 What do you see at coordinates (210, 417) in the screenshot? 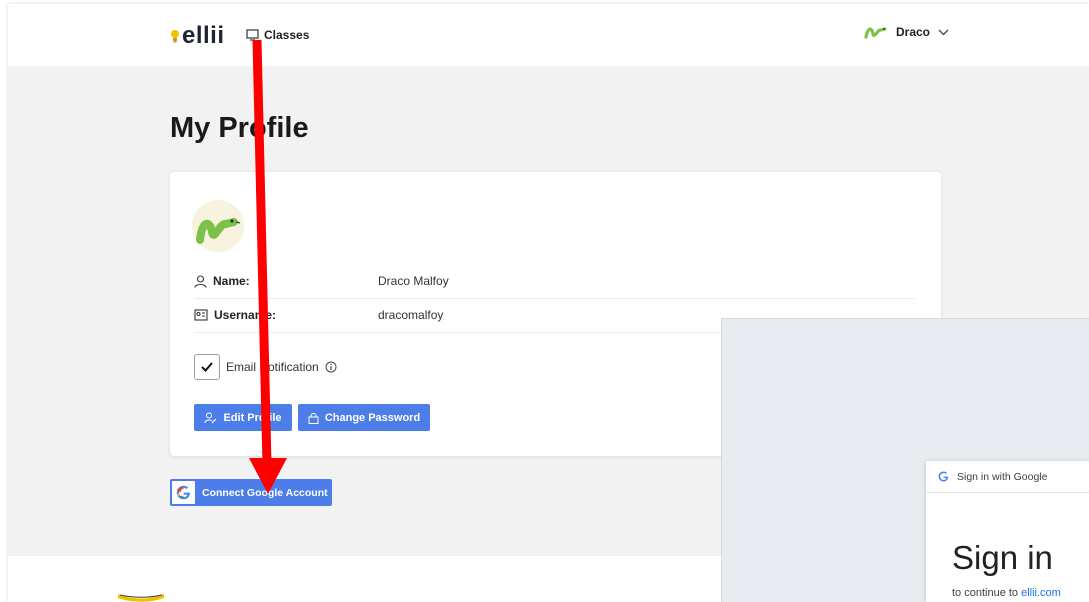
I see `user-edit-icon` at bounding box center [210, 417].